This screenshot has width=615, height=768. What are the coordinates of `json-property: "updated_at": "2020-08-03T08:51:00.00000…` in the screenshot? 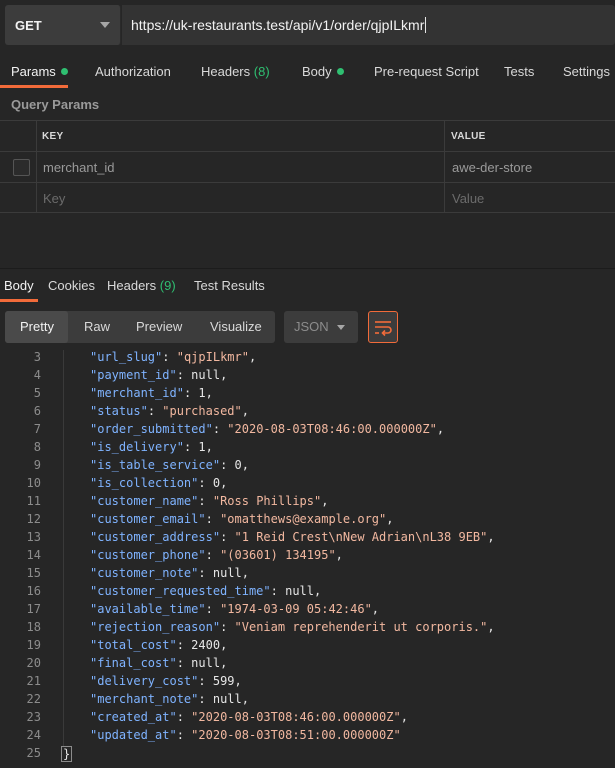 It's located at (245, 735).